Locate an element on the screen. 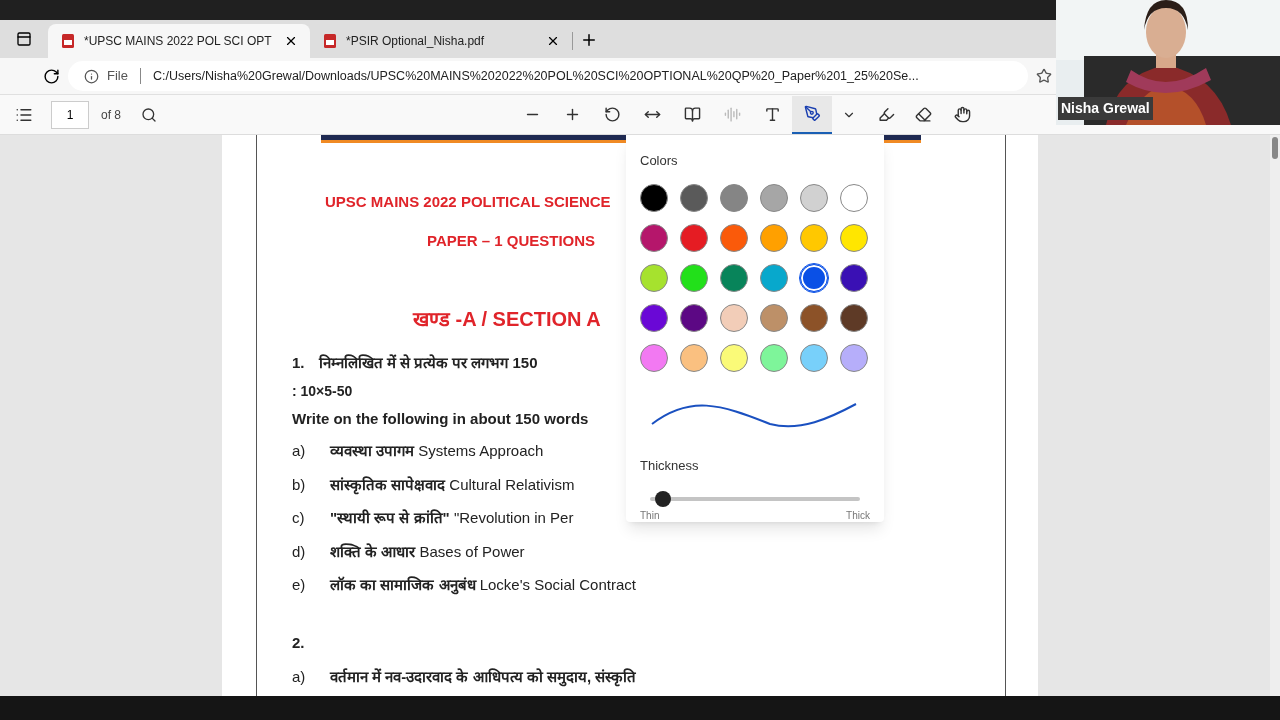 Image resolution: width=1280 pixels, height=720 pixels. reload-icon is located at coordinates (51, 76).